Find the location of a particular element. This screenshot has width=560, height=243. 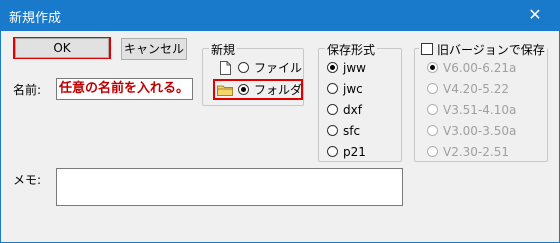

format-dxf-label: dxf is located at coordinates (352, 110).